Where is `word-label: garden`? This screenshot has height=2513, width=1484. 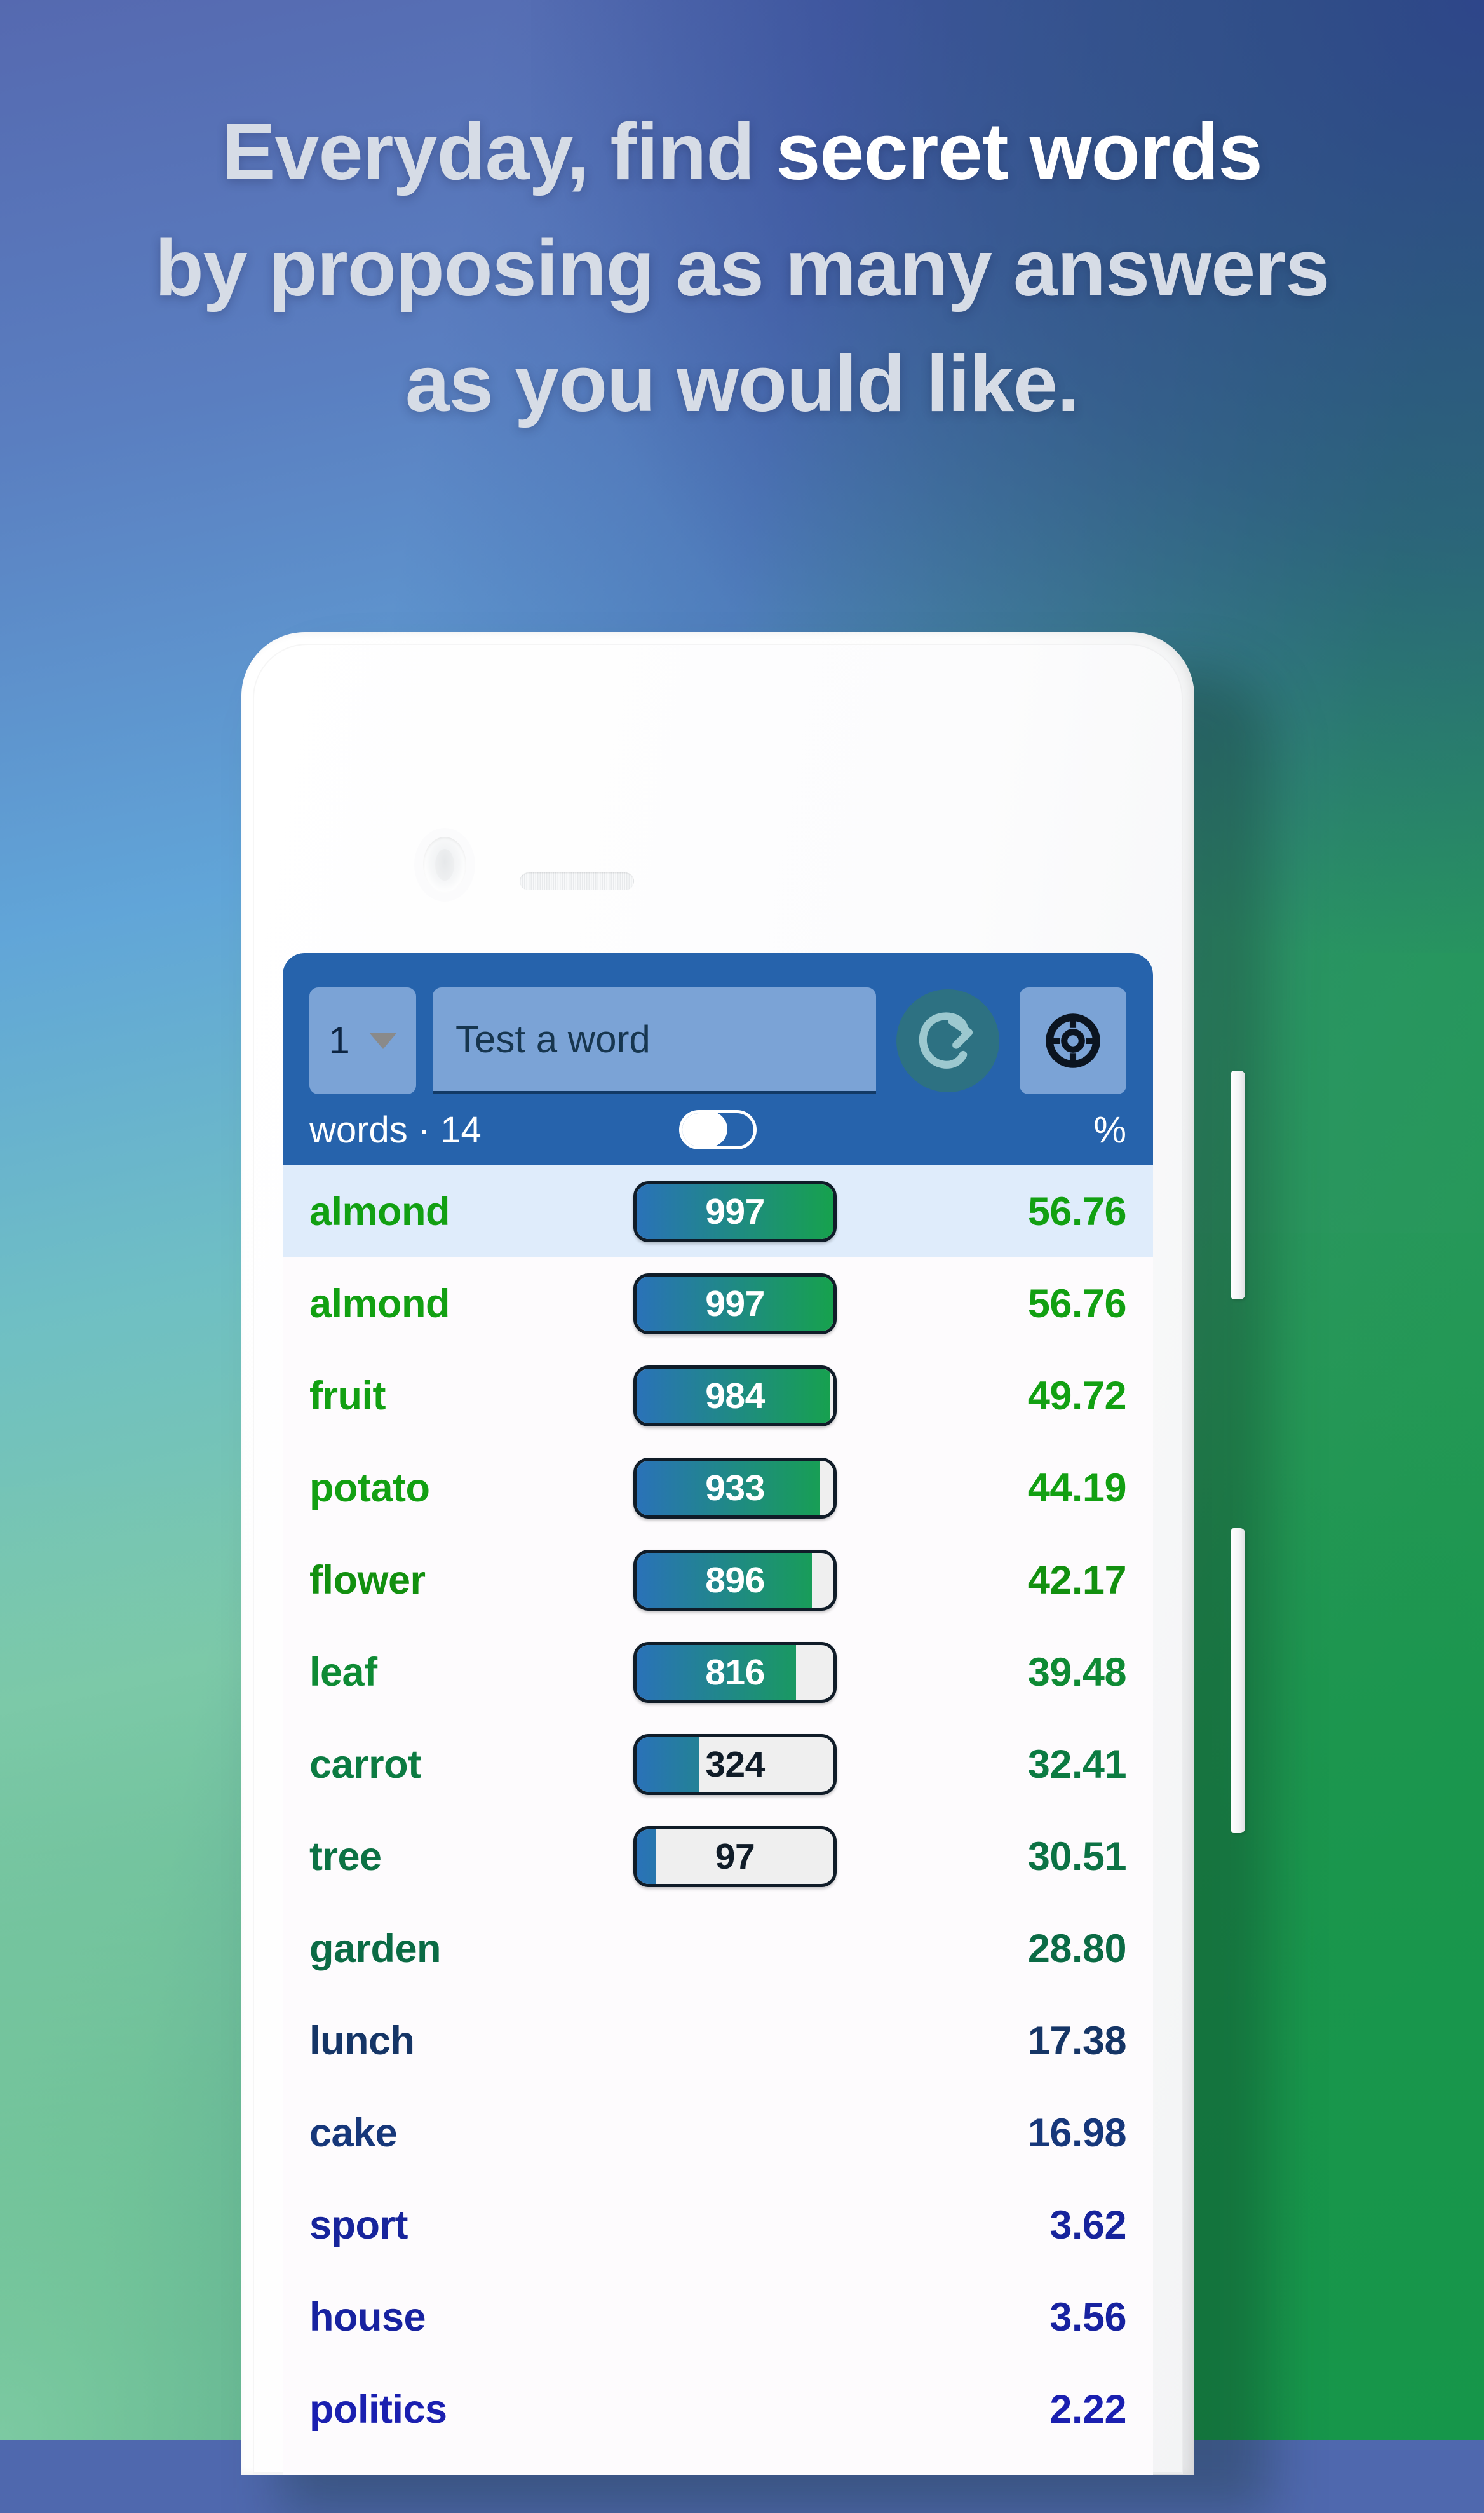
word-label: garden is located at coordinates (375, 1948).